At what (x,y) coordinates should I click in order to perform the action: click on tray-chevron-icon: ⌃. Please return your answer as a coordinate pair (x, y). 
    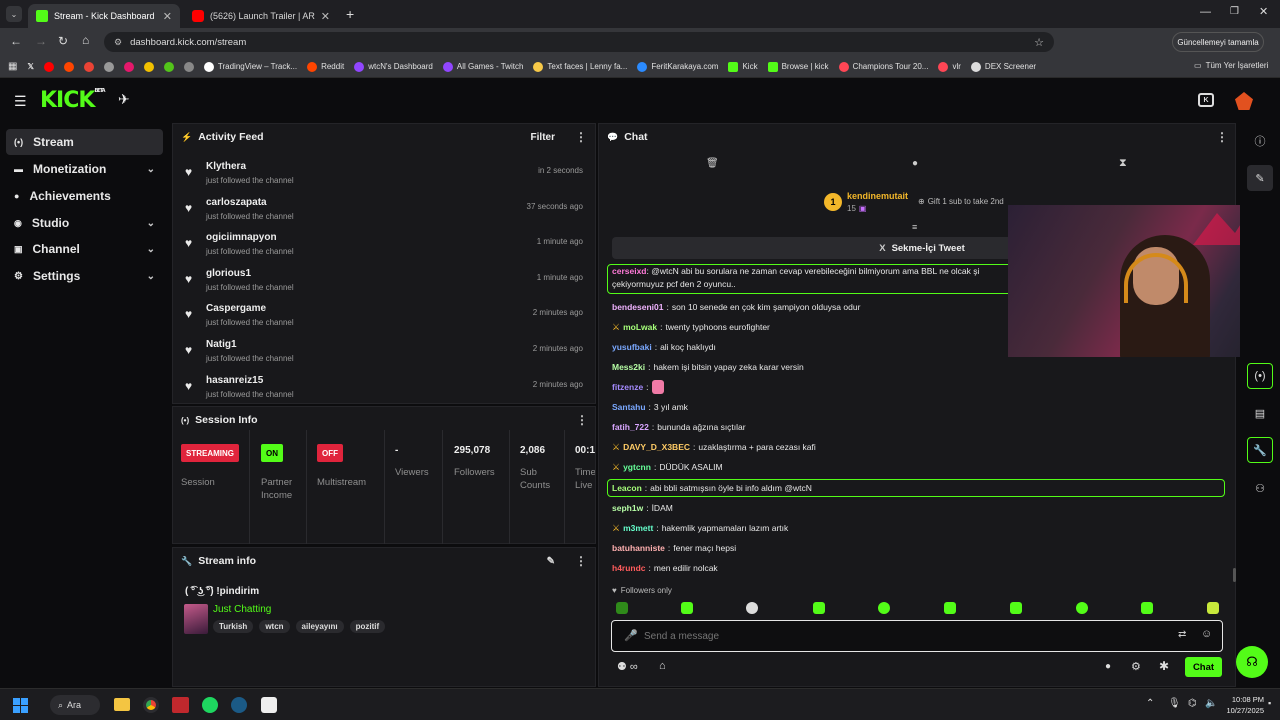
    Looking at the image, I should click on (1150, 703).